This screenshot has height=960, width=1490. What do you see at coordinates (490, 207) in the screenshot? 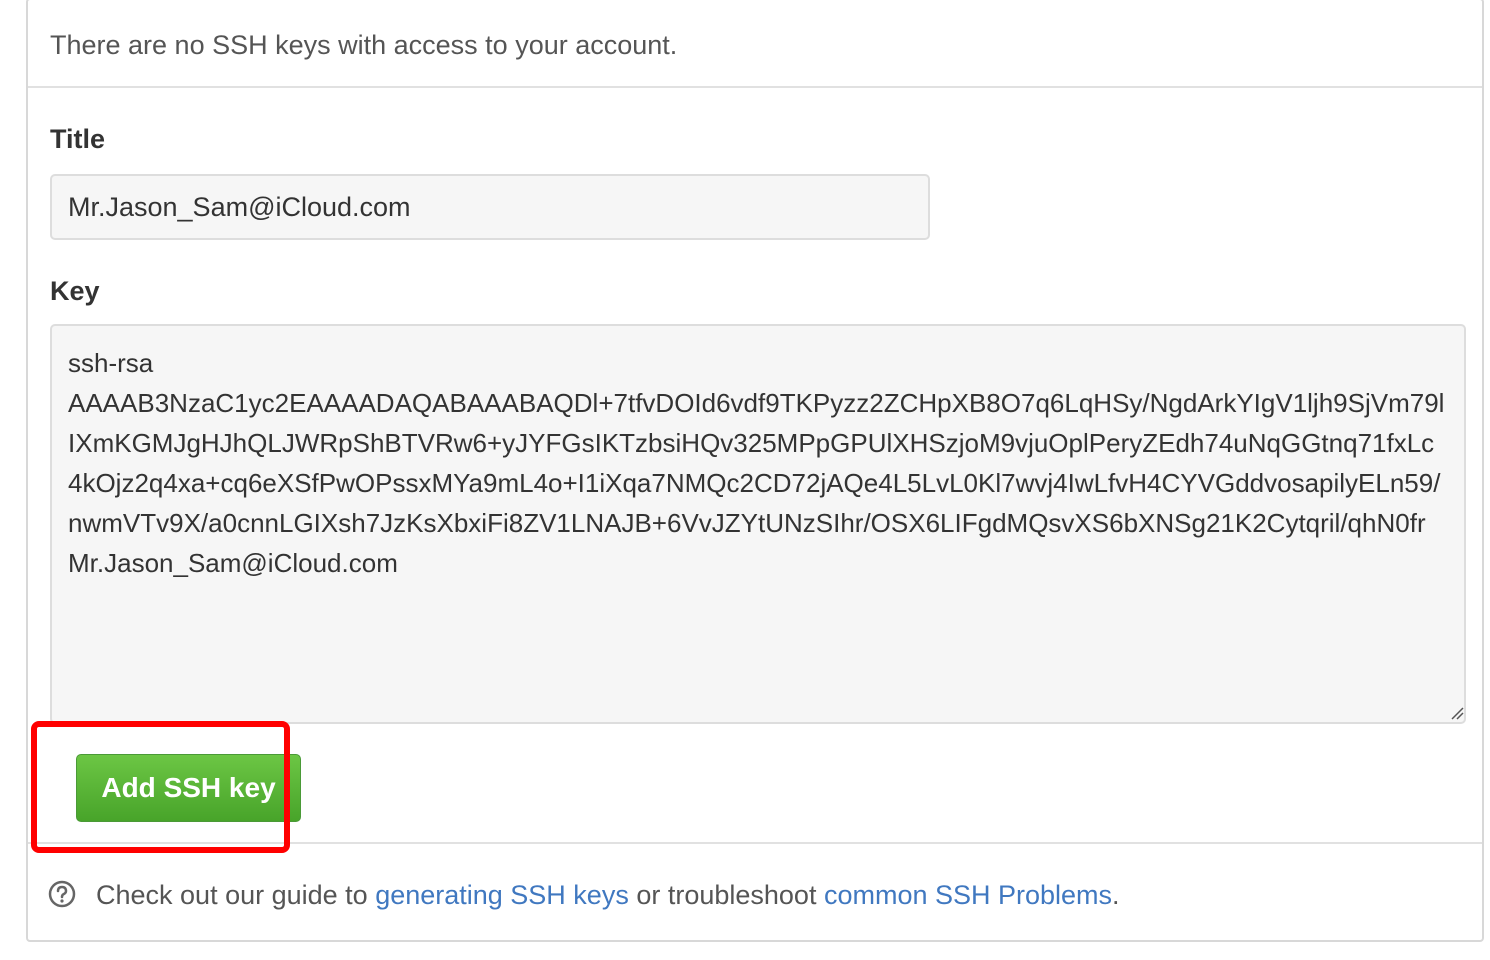
I see `title-input` at bounding box center [490, 207].